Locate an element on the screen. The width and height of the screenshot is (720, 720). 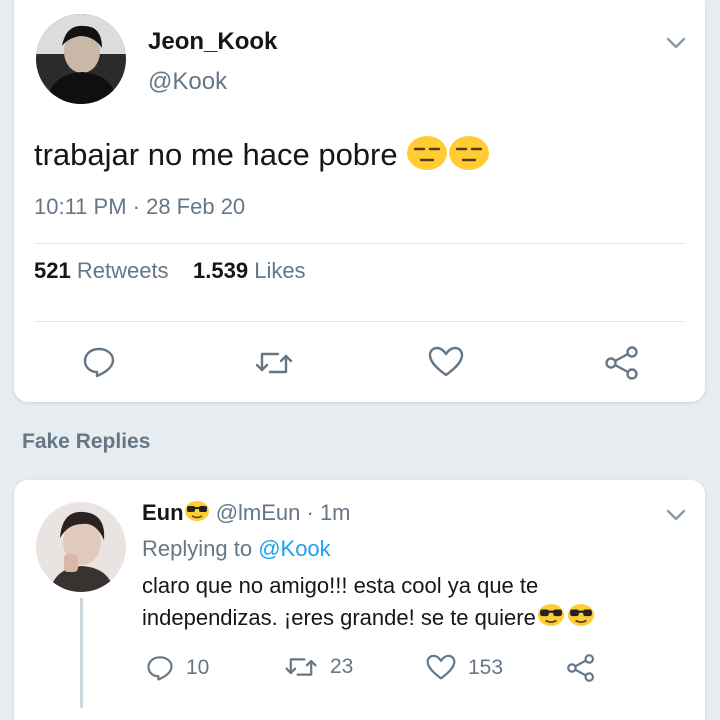
reply-like-button: 153 is located at coordinates (464, 667).